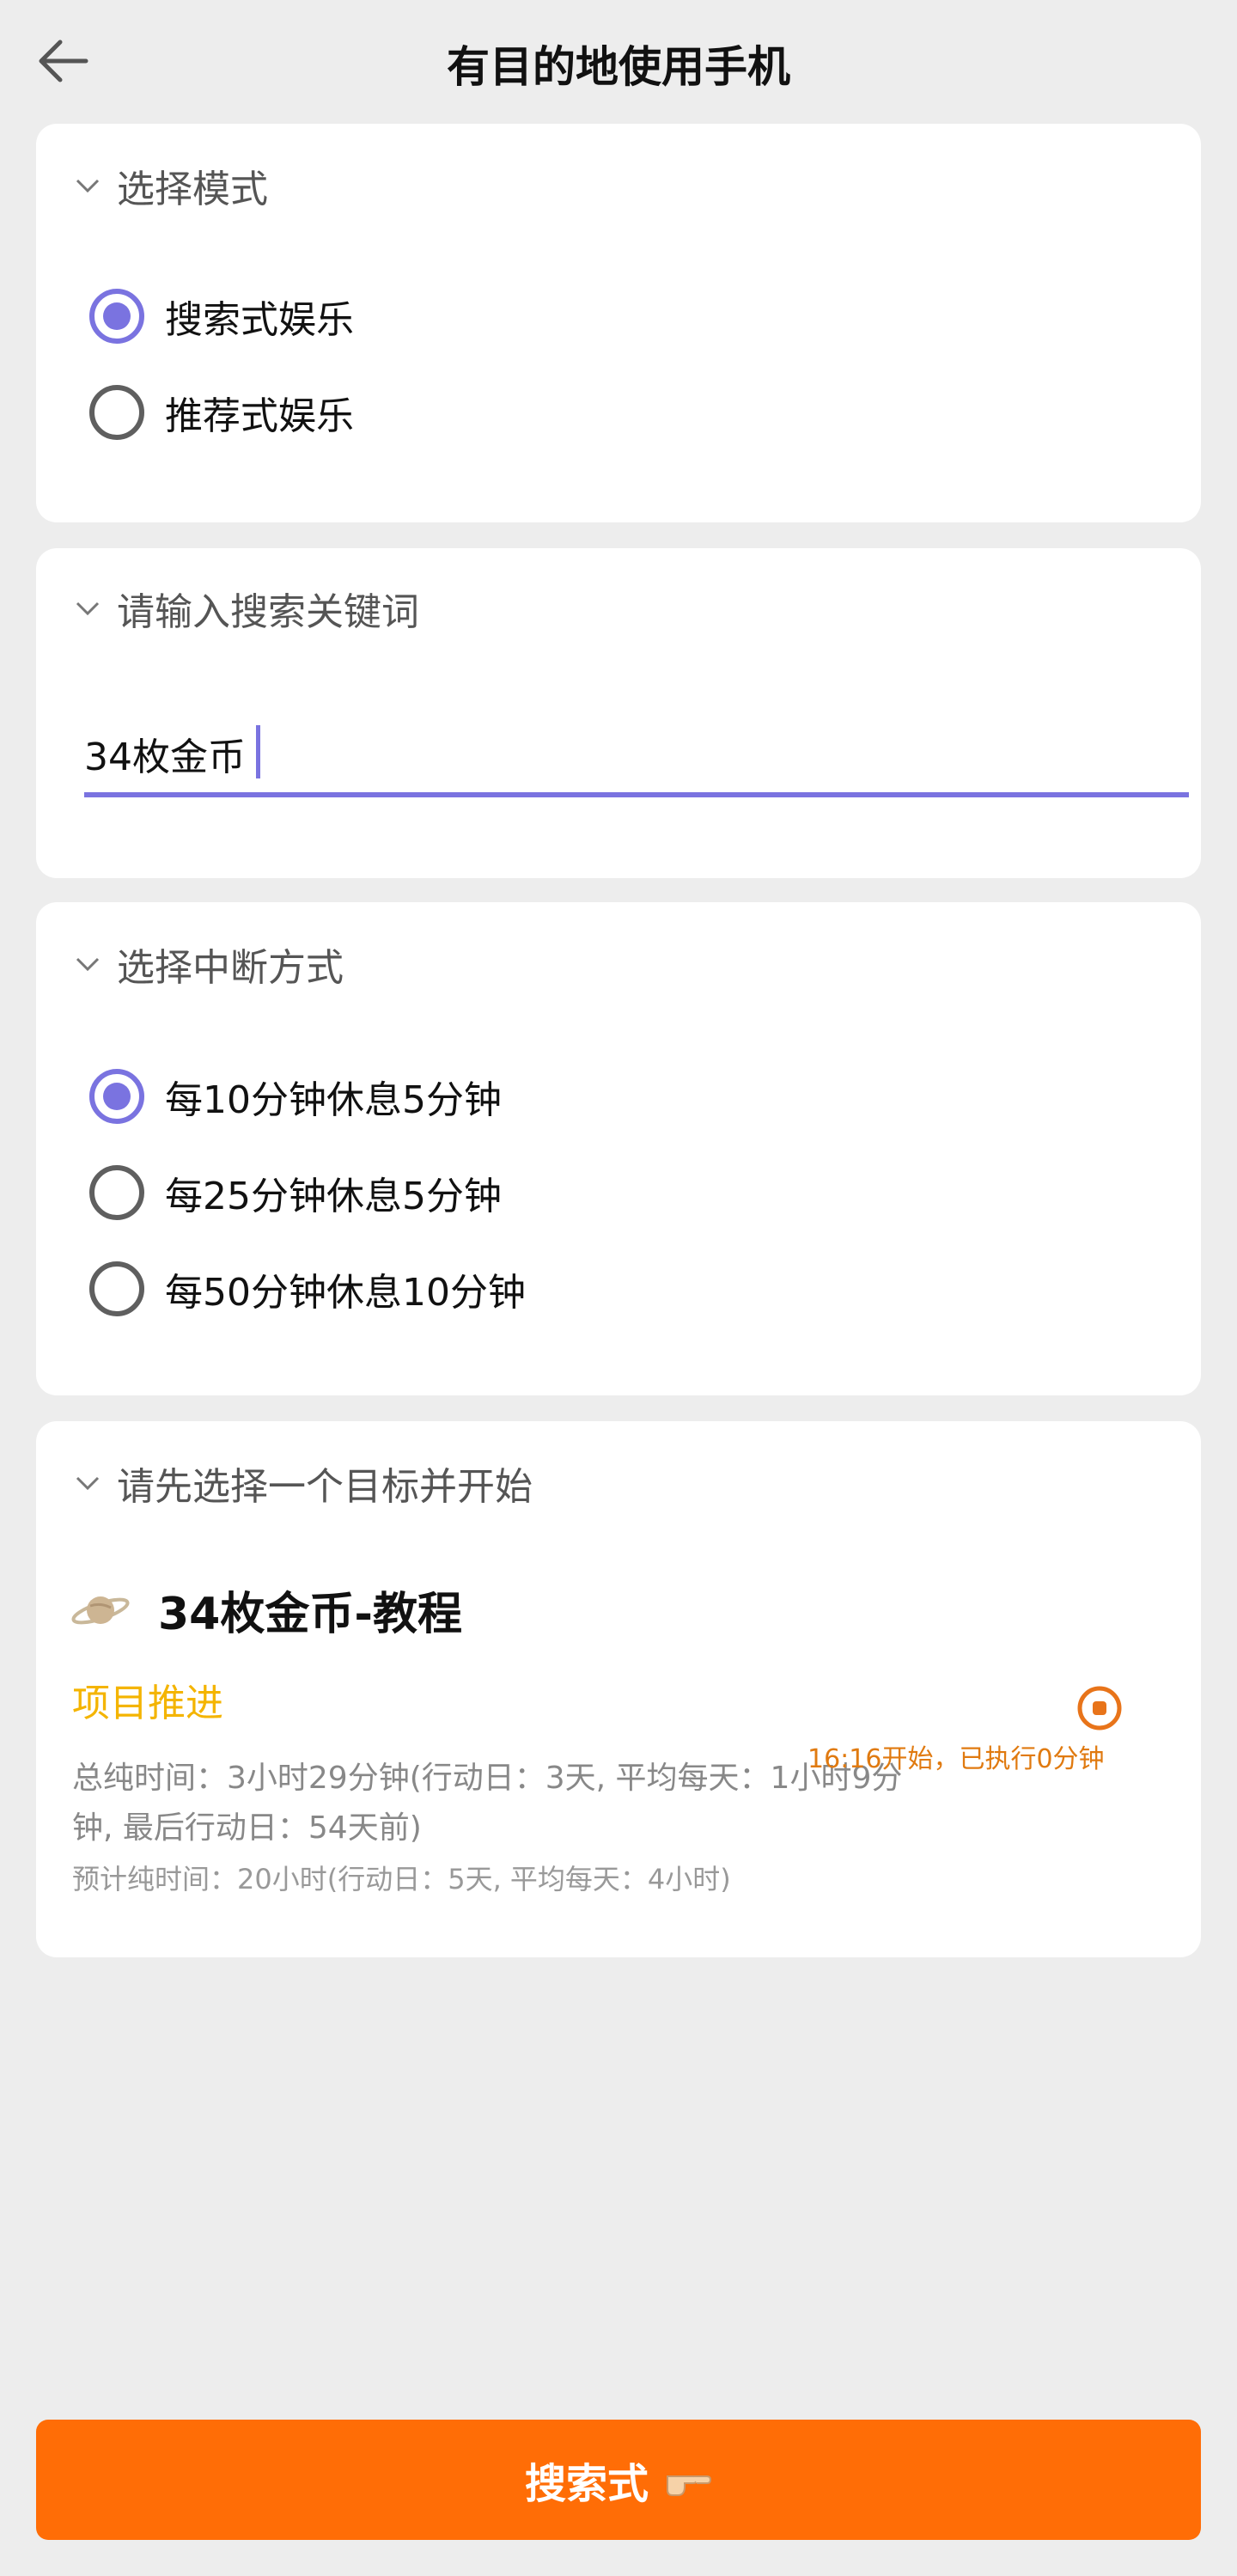  What do you see at coordinates (1100, 1708) in the screenshot?
I see `record-stop-icon` at bounding box center [1100, 1708].